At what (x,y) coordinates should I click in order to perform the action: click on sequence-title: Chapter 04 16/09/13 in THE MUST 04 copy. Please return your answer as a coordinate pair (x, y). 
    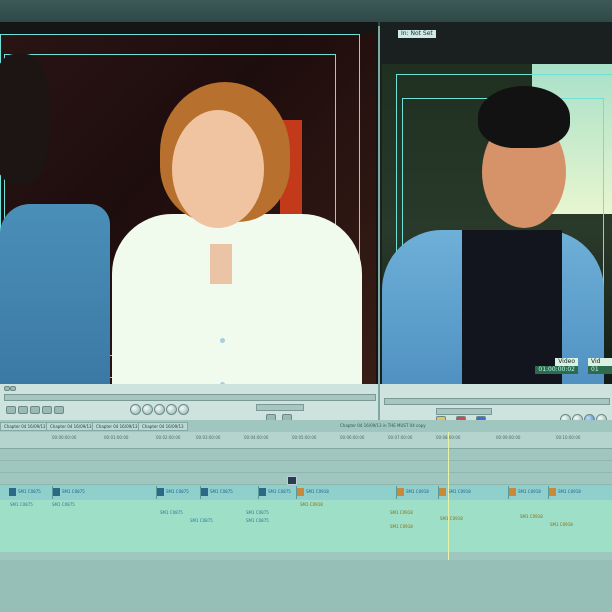
    Looking at the image, I should click on (383, 425).